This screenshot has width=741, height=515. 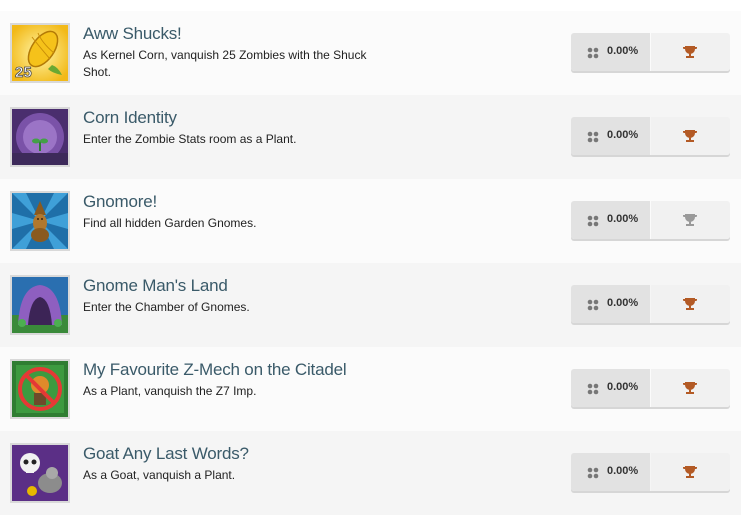 What do you see at coordinates (132, 33) in the screenshot?
I see `achievement-title: Aww Shucks!` at bounding box center [132, 33].